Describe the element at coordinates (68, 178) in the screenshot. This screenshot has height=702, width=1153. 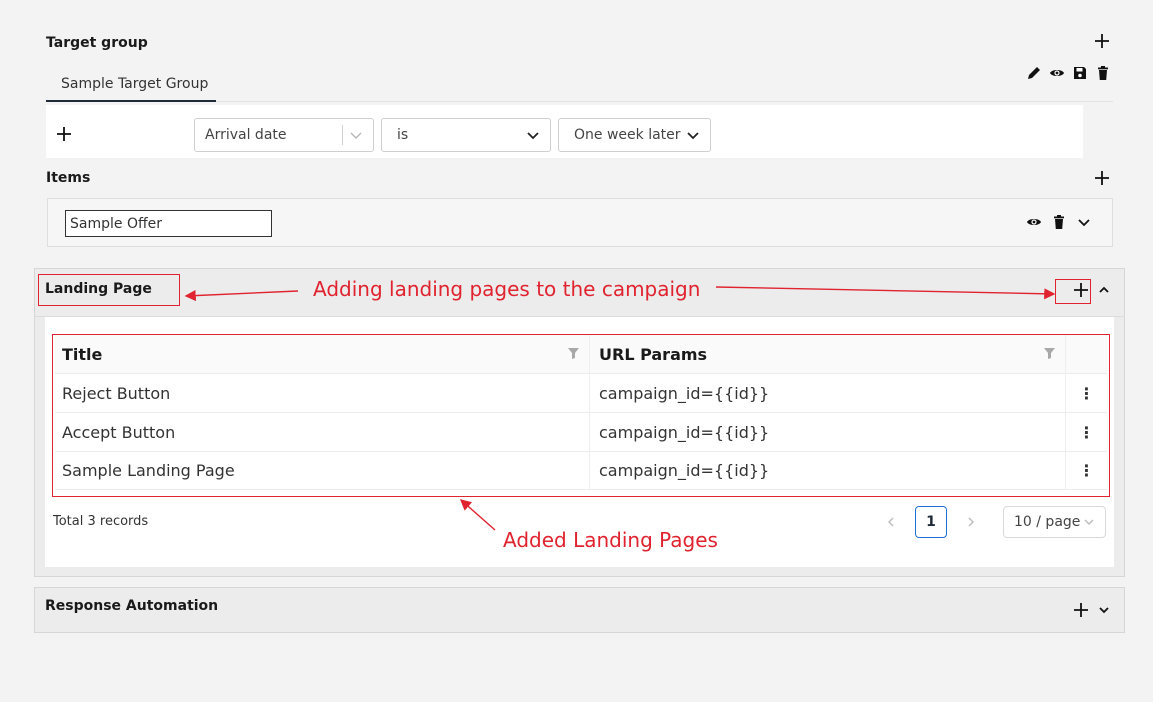
I see `items-title: Items` at that location.